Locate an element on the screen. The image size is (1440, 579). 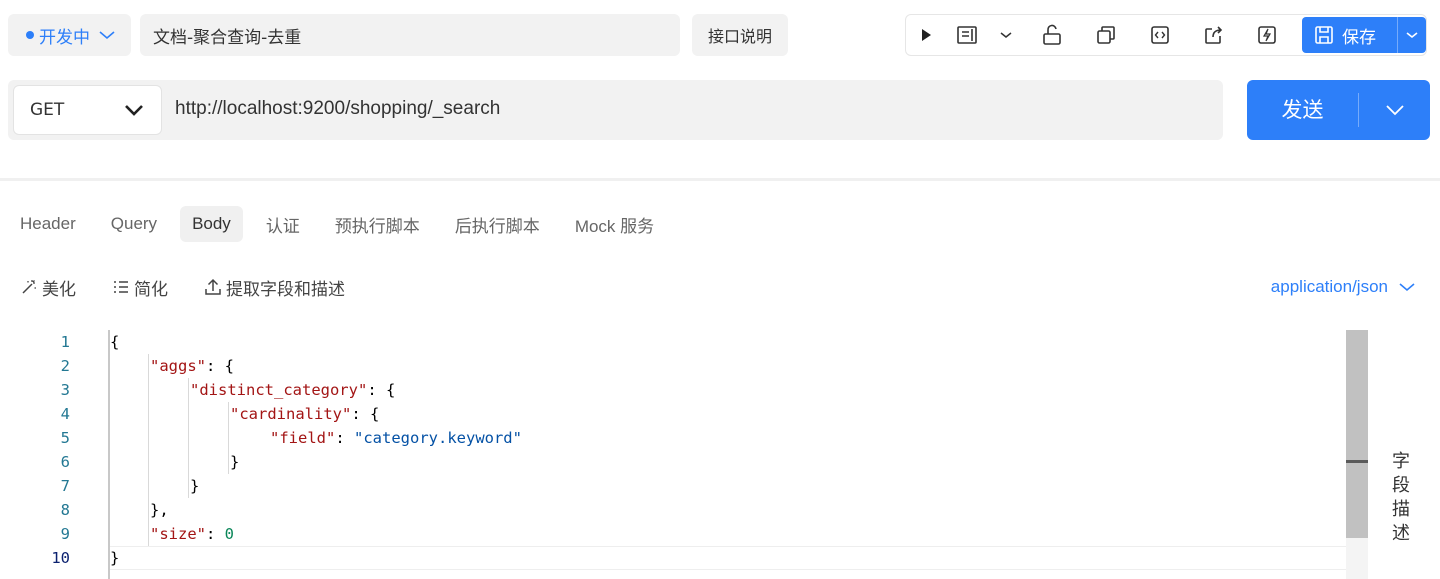
code-line: "size": 0 is located at coordinates (192, 534).